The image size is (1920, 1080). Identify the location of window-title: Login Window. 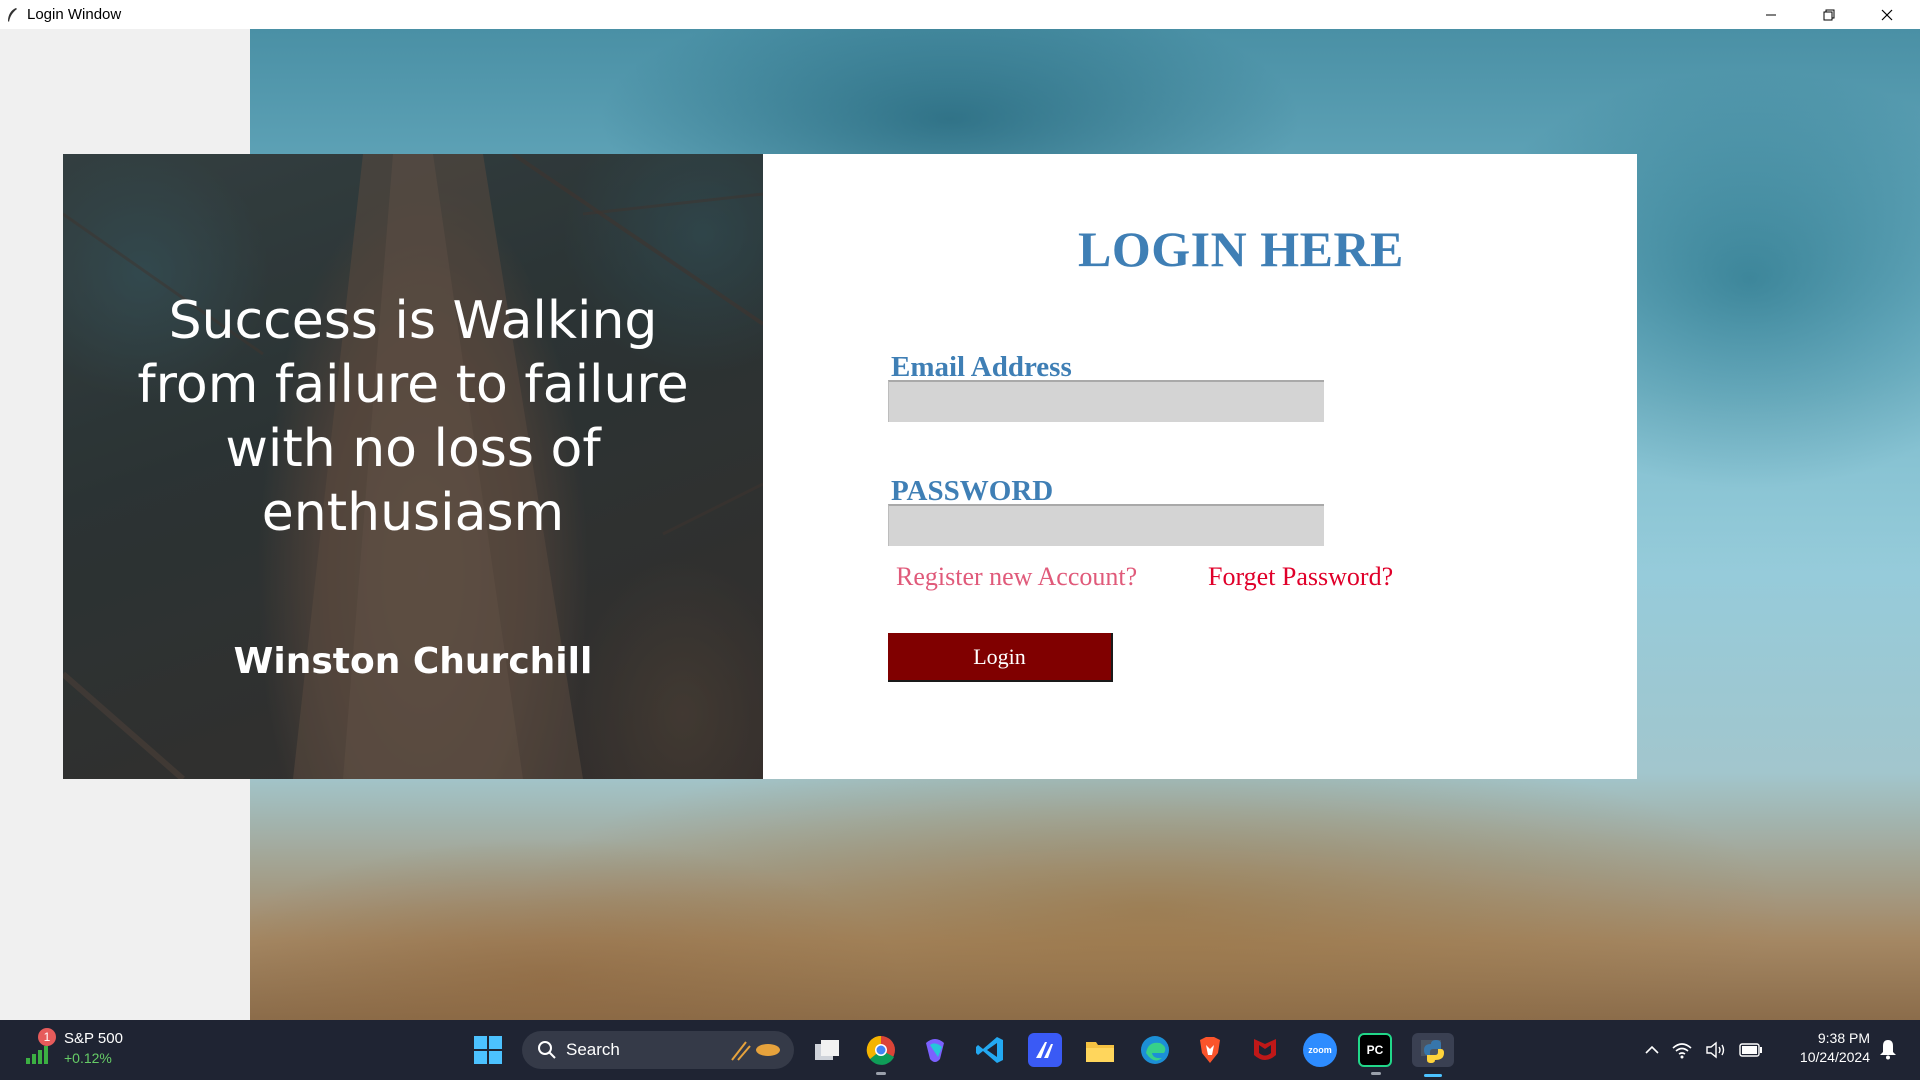
(74, 14).